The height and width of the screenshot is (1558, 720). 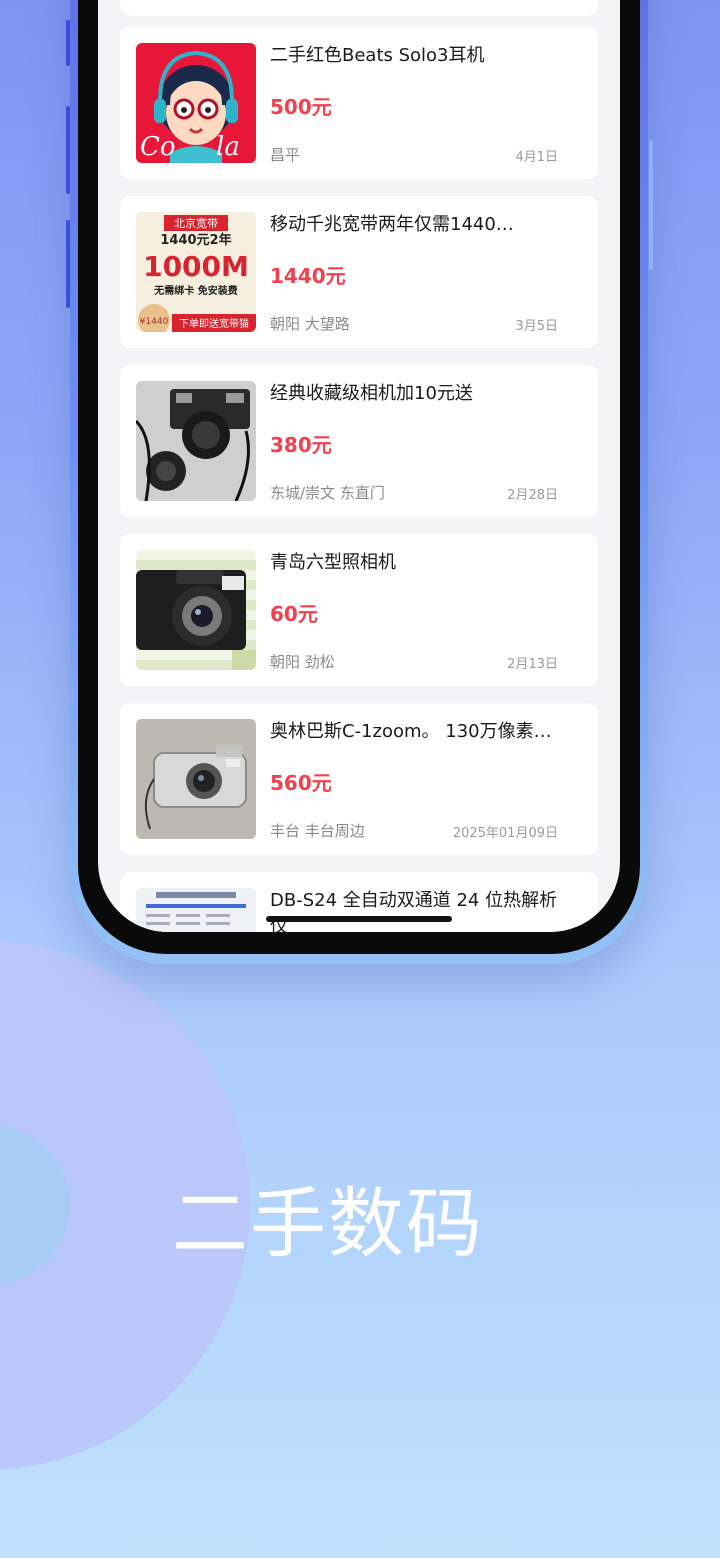 What do you see at coordinates (310, 324) in the screenshot?
I see `listing-location: 朝阳 大望路` at bounding box center [310, 324].